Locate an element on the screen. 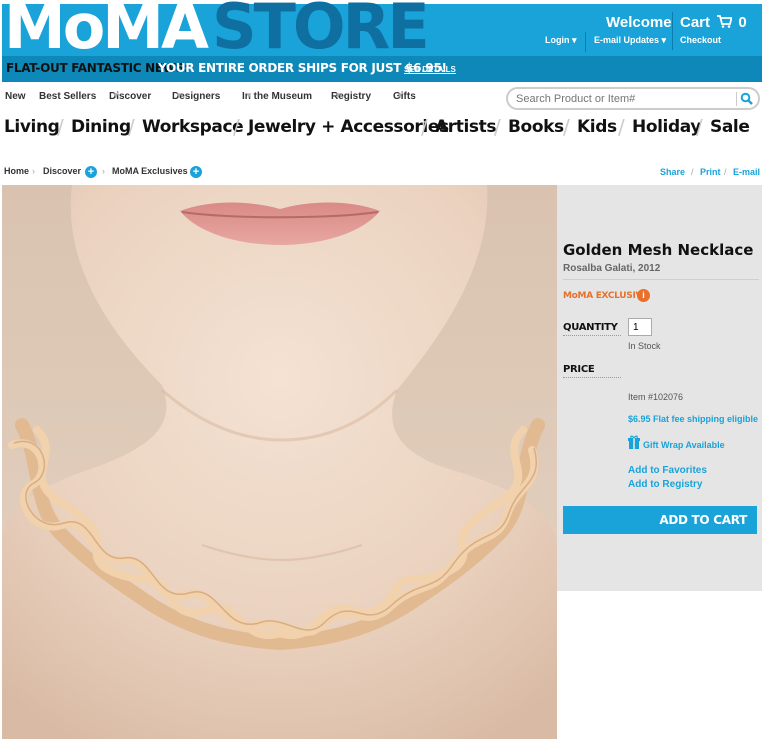  cat-sale: Sale is located at coordinates (730, 127).